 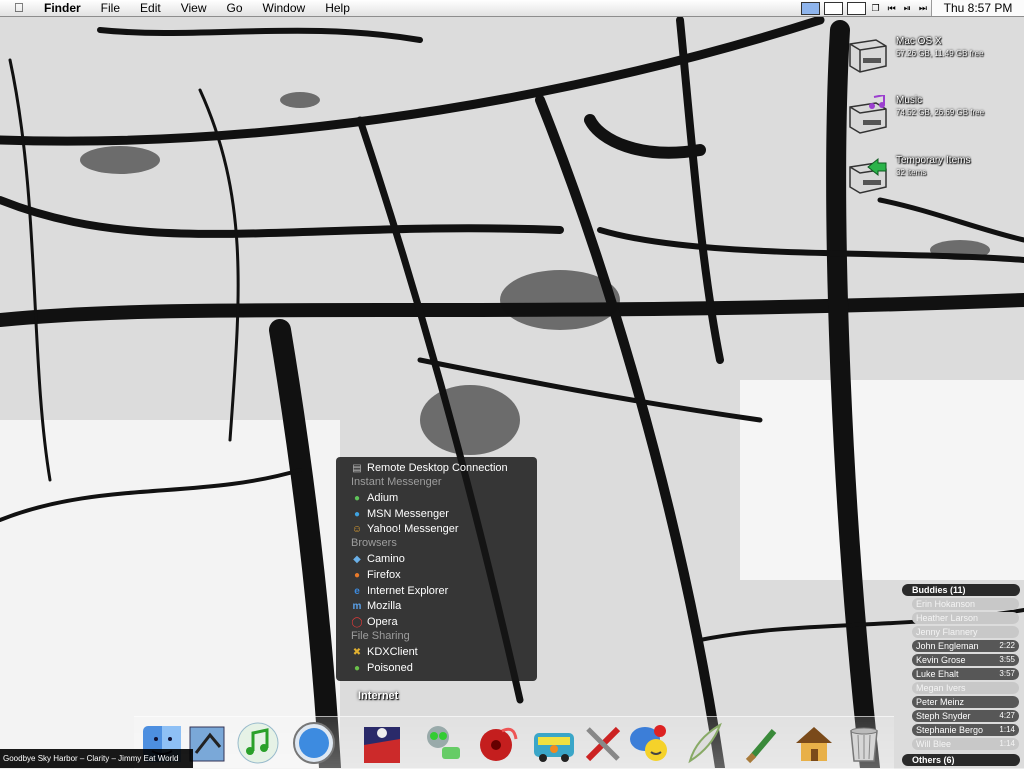 What do you see at coordinates (357, 652) in the screenshot?
I see `kdx-icon: ✖` at bounding box center [357, 652].